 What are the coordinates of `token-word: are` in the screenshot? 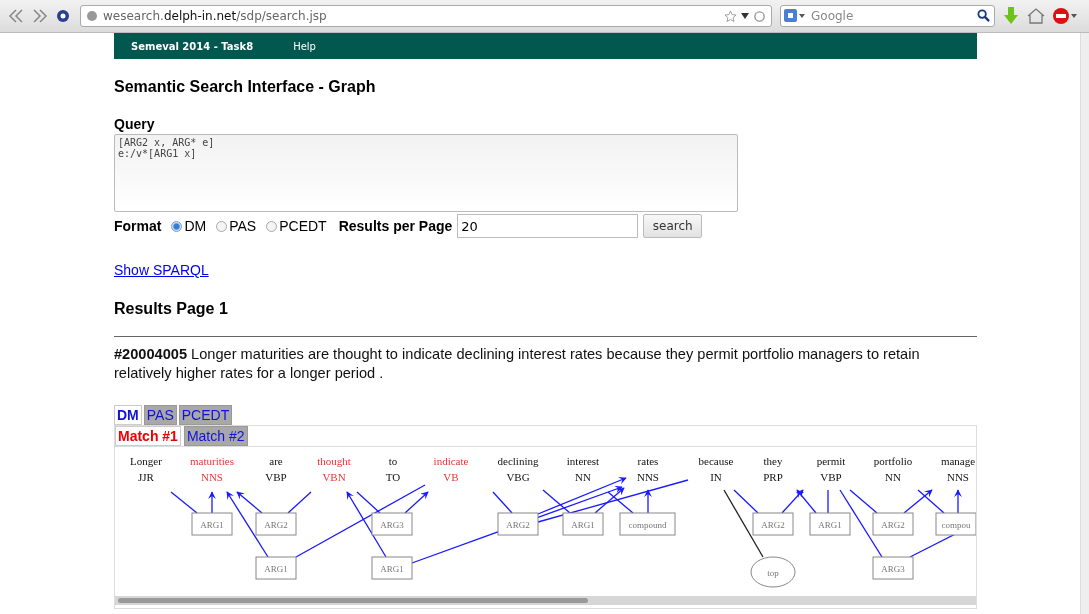 It's located at (276, 461).